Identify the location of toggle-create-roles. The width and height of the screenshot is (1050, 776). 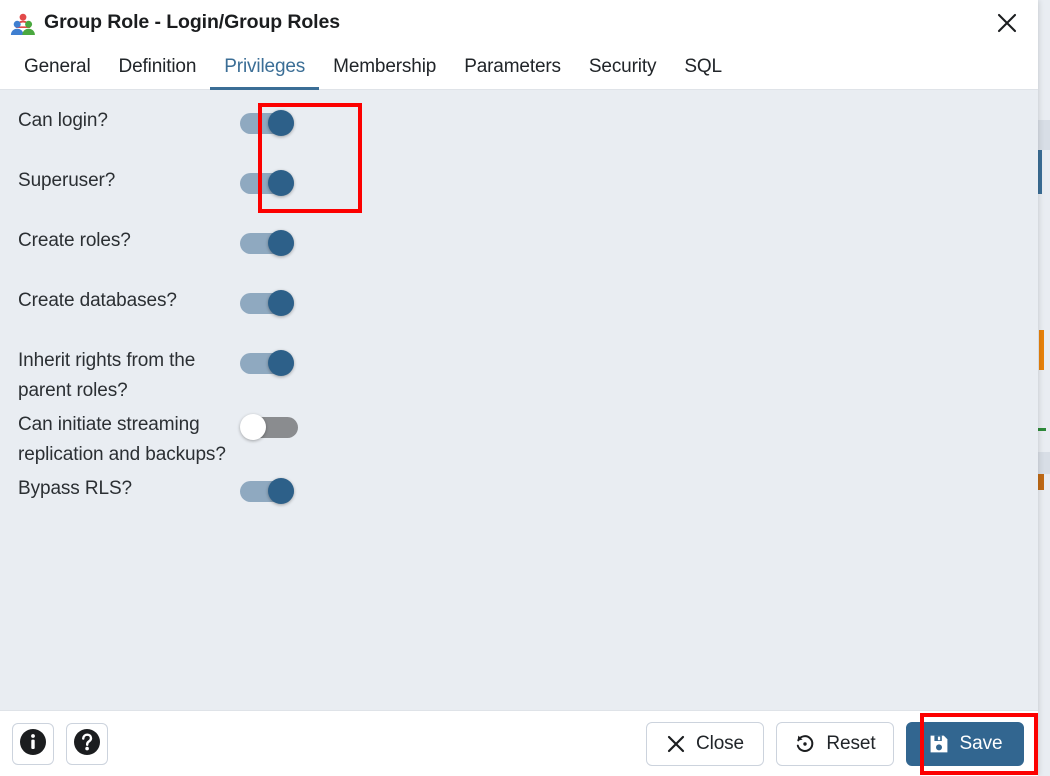
(269, 243).